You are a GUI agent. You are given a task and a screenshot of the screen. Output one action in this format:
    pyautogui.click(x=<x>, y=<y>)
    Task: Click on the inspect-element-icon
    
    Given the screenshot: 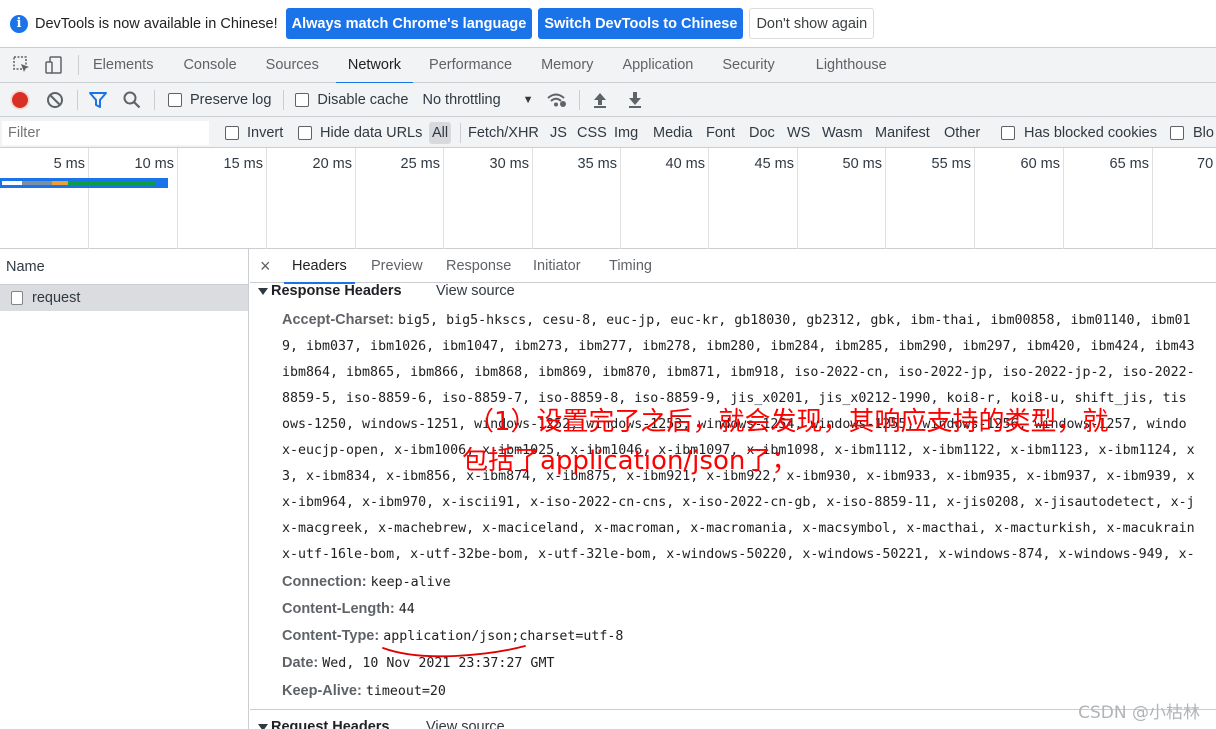 What is the action you would take?
    pyautogui.click(x=22, y=65)
    